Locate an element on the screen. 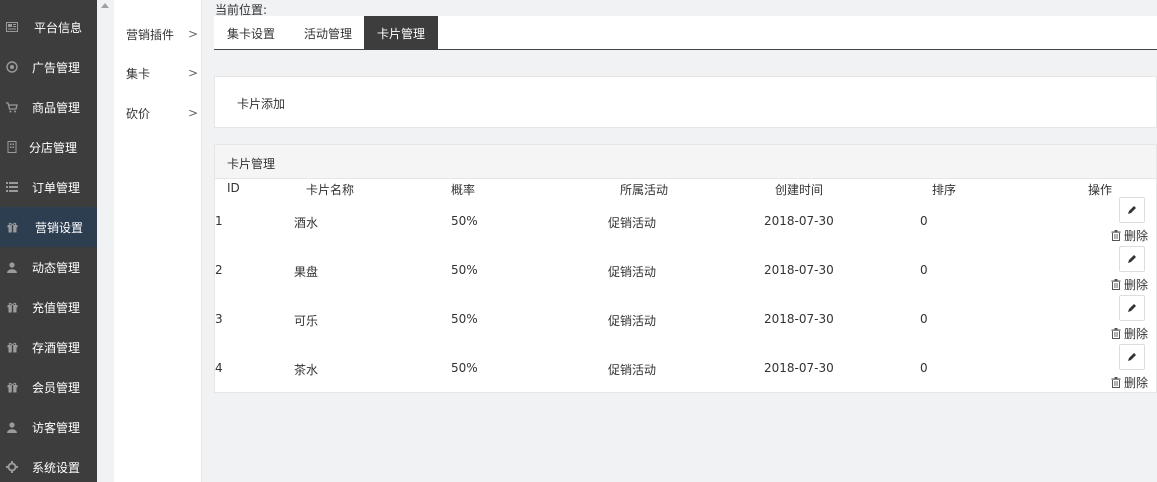 The image size is (1157, 482). subnav-item-marketing-plugins: 营销插件 > is located at coordinates (162, 34).